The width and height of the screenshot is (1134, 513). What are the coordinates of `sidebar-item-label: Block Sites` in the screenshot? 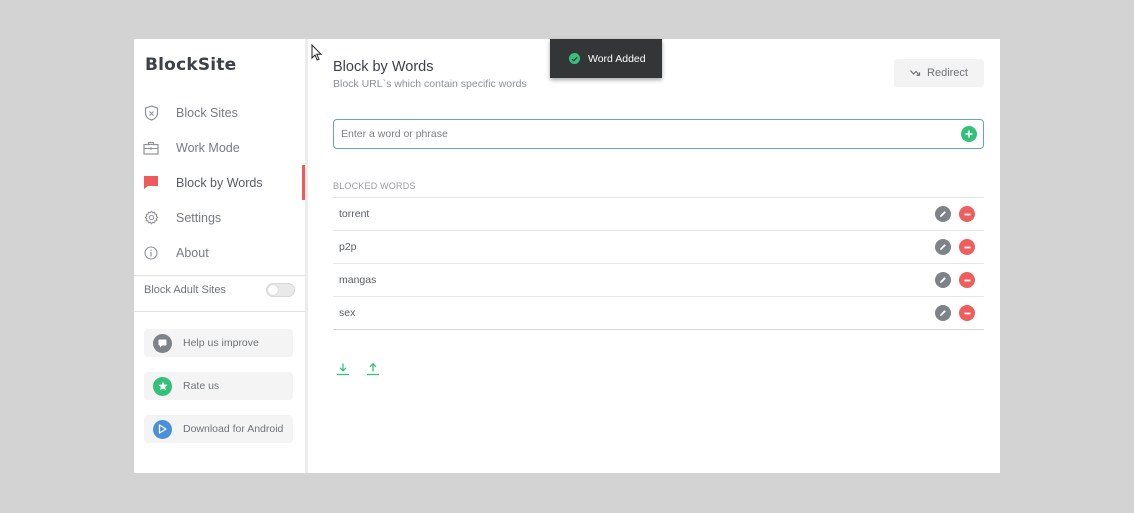 It's located at (207, 112).